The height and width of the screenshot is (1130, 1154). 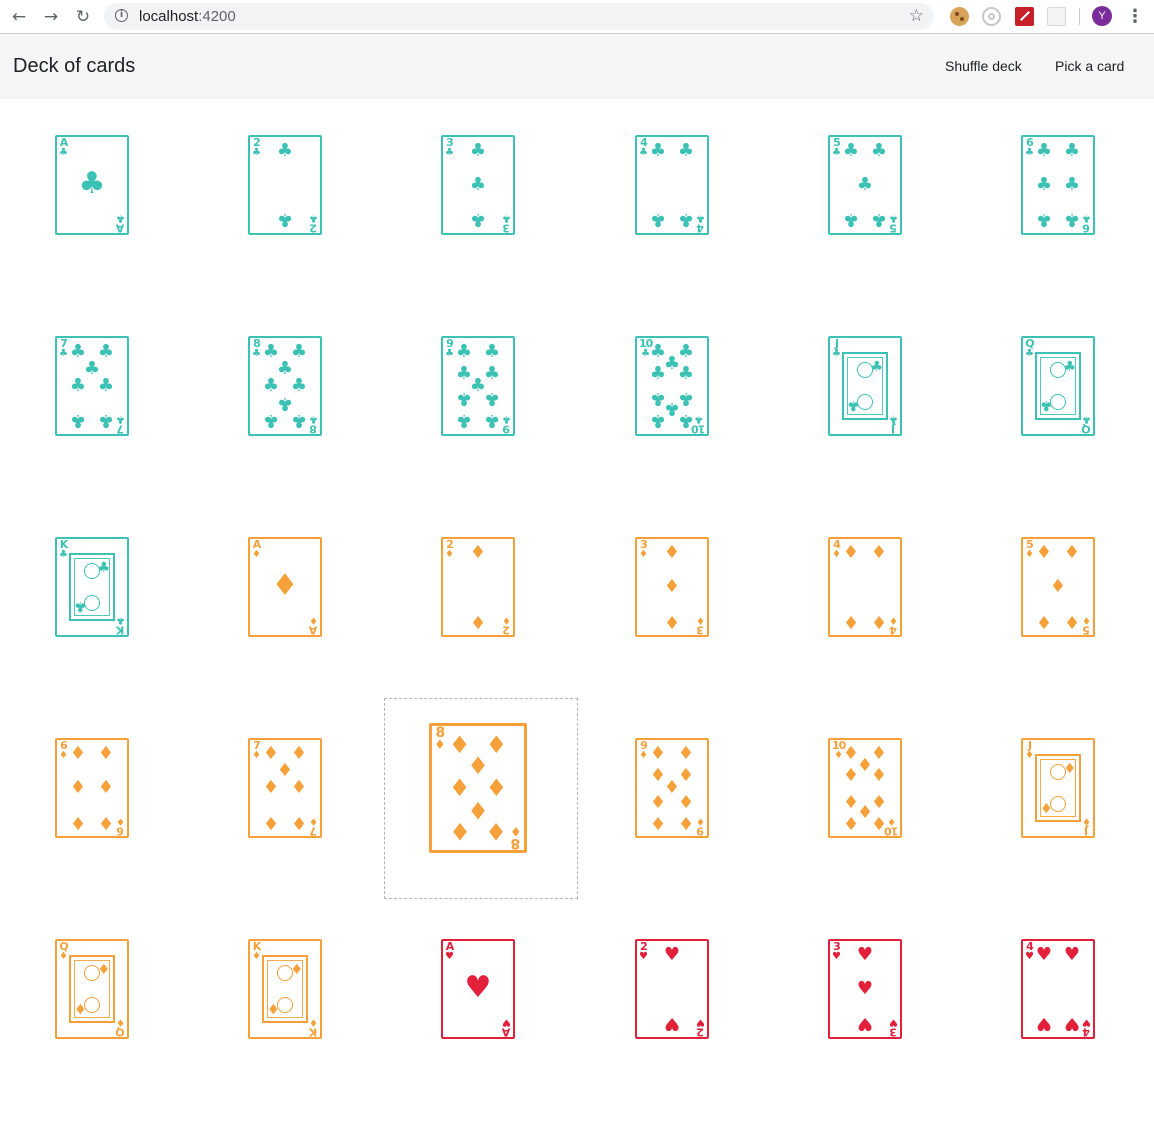 What do you see at coordinates (672, 587) in the screenshot?
I see `card-3-of-diamonds: 3 ♦ 3 ♦ ♦ ♦ ♦` at bounding box center [672, 587].